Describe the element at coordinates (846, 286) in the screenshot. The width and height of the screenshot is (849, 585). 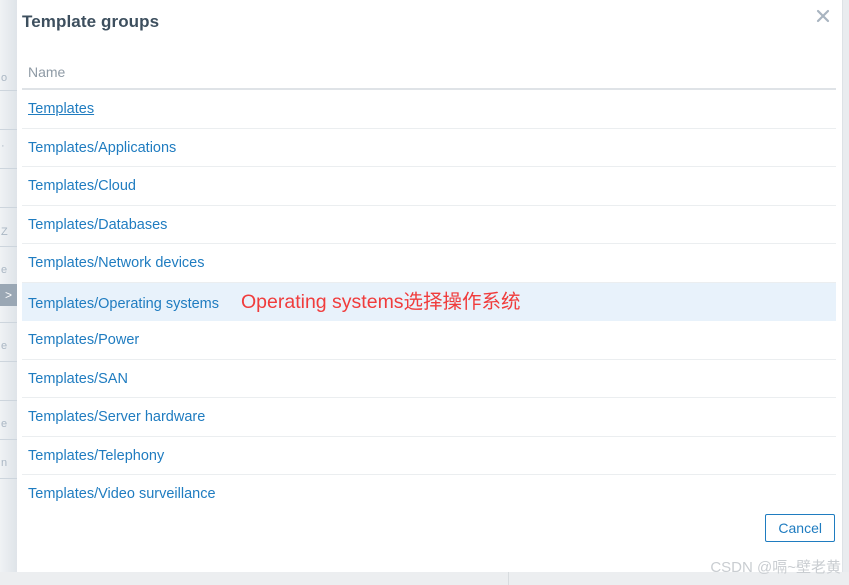
I see `background-page-right-strip` at that location.